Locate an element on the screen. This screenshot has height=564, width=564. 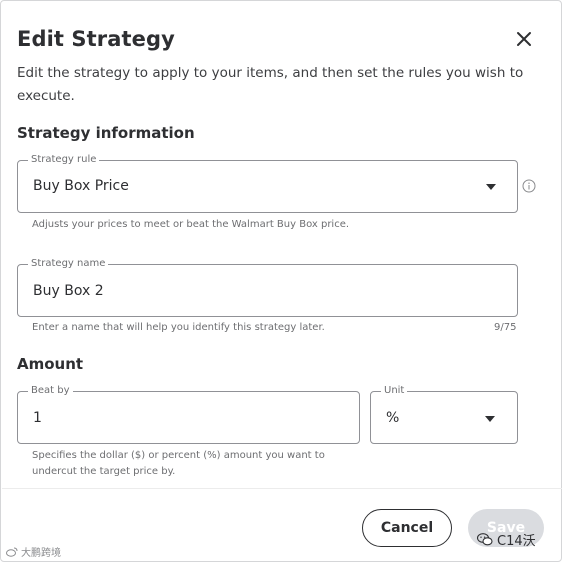
unit-select: Unit % is located at coordinates (444, 414).